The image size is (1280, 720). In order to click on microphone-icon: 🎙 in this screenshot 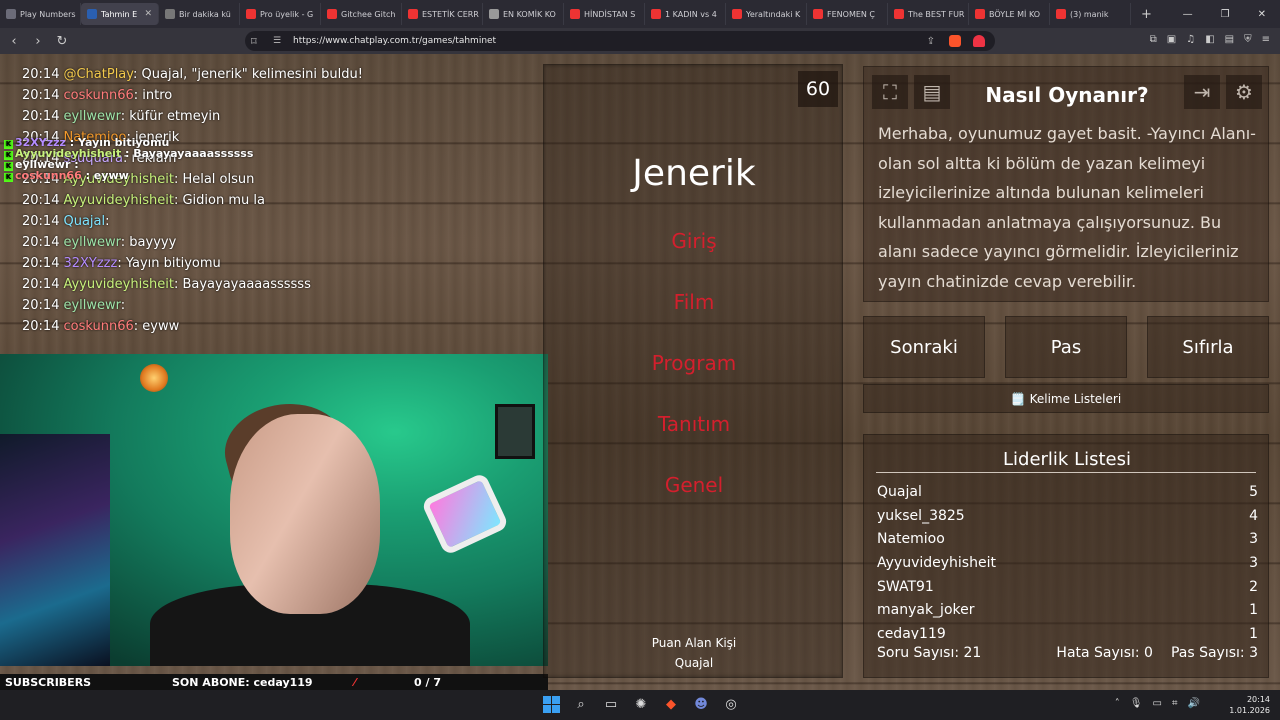, I will do `click(1136, 703)`.